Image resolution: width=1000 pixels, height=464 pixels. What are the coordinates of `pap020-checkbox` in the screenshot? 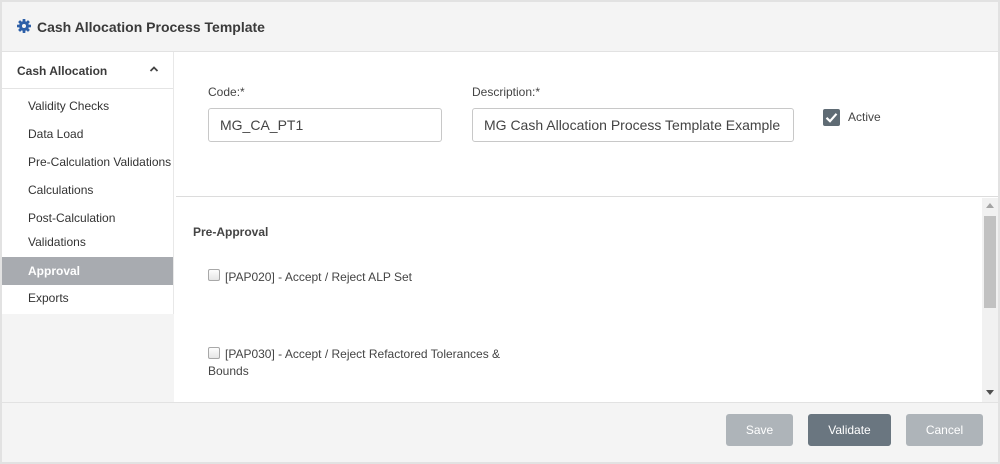 It's located at (214, 275).